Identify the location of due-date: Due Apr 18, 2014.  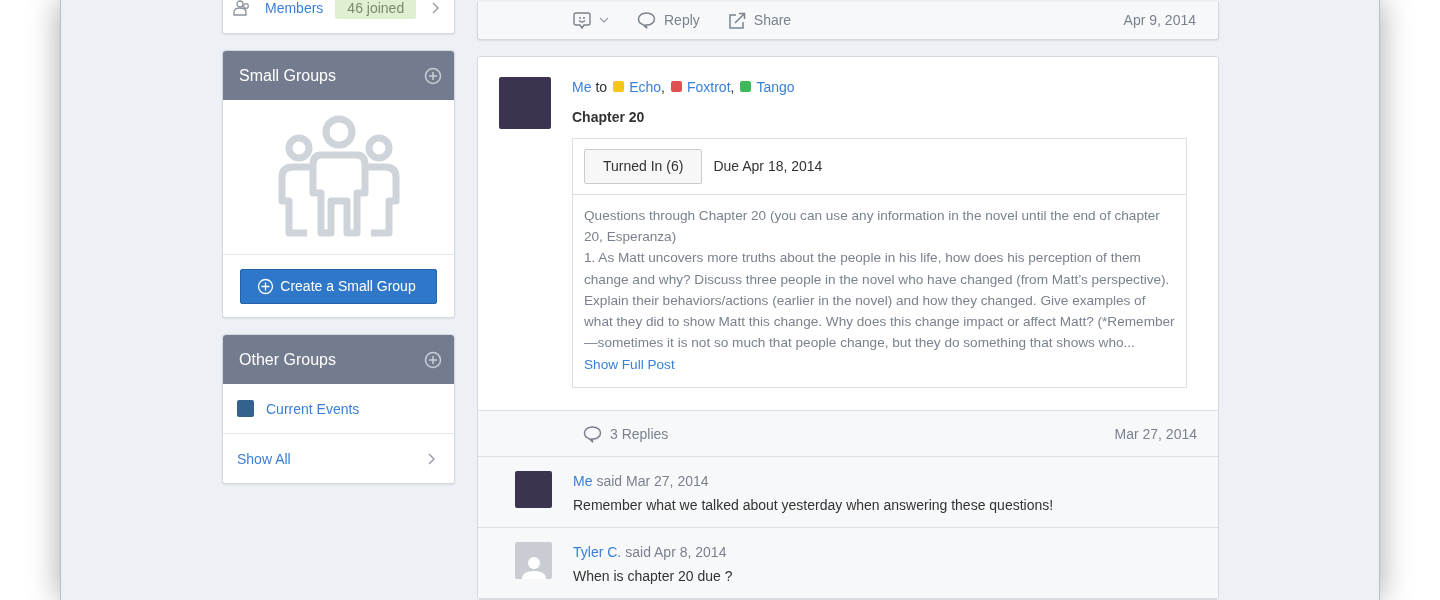
(768, 166).